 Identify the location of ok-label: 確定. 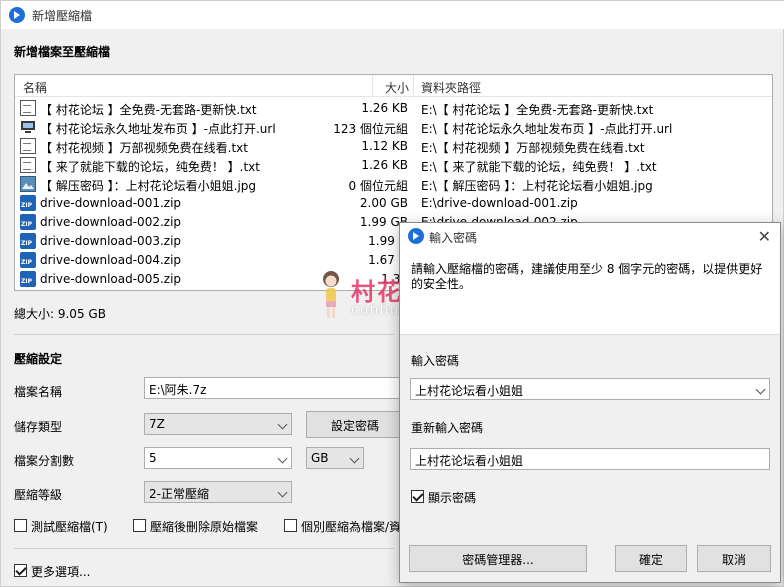
(650, 560).